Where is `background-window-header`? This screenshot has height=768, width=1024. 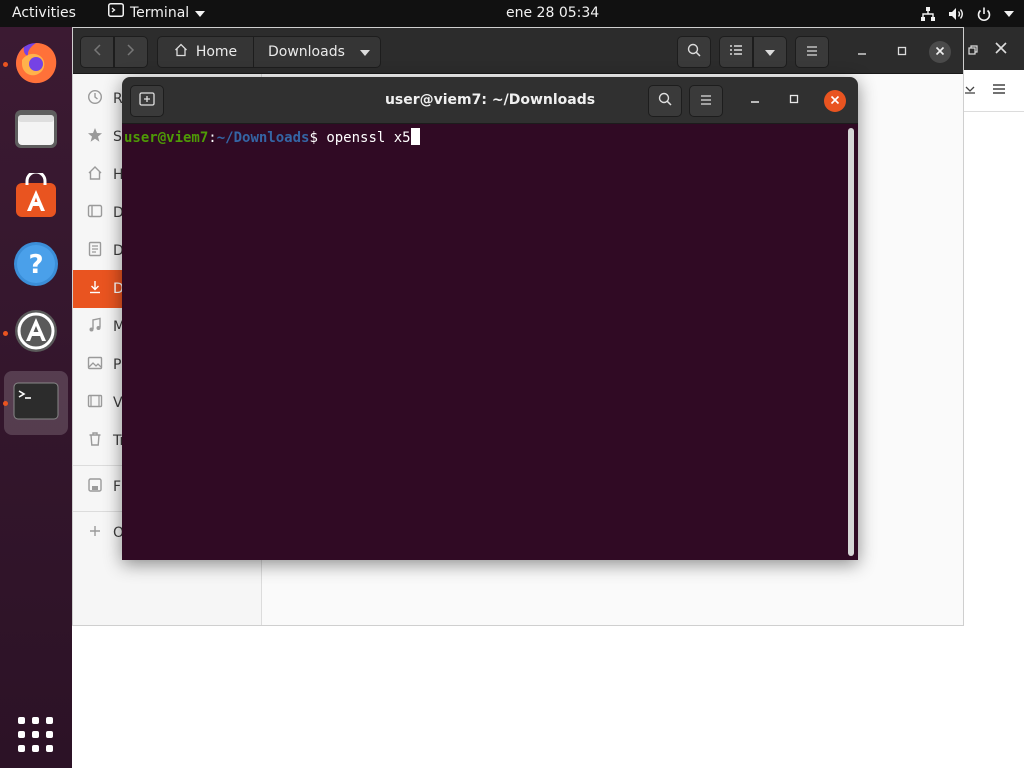 background-window-header is located at coordinates (994, 69).